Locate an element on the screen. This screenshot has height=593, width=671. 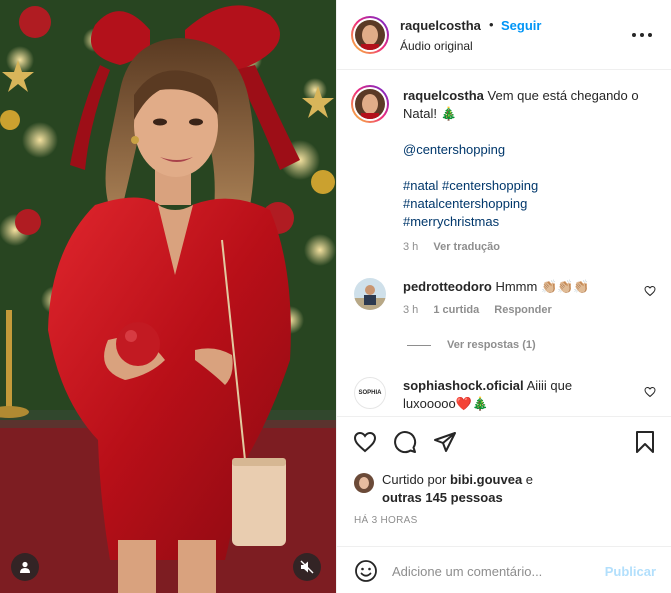
comment: pedrotteodoro Hmmm 👏🏼👏🏼👏🏼 is located at coordinates (520, 287).